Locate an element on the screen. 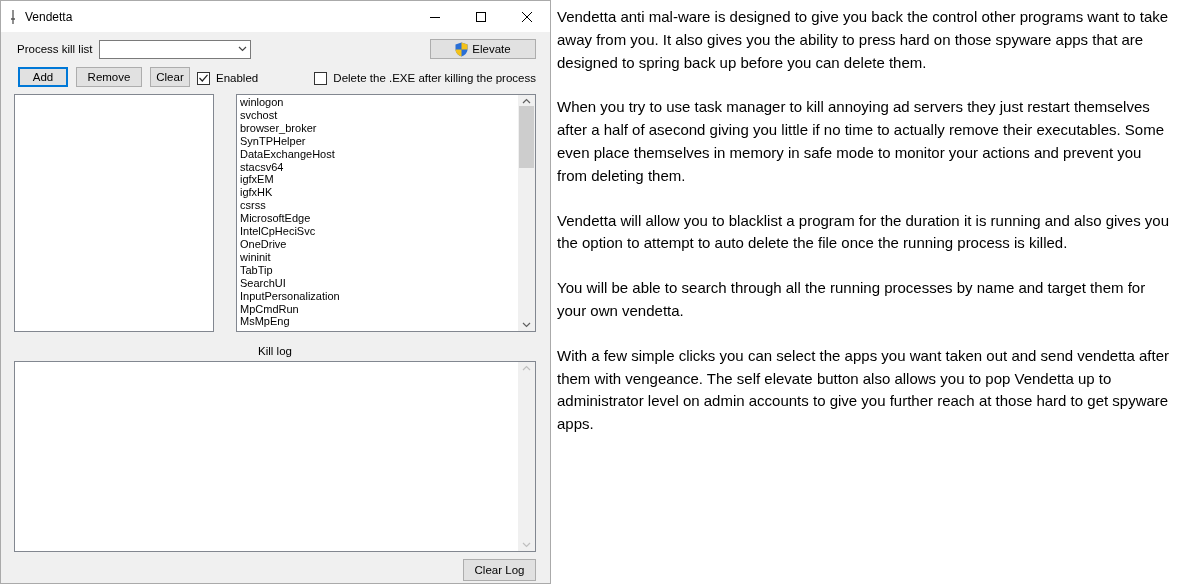  shield-icon is located at coordinates (462, 49).